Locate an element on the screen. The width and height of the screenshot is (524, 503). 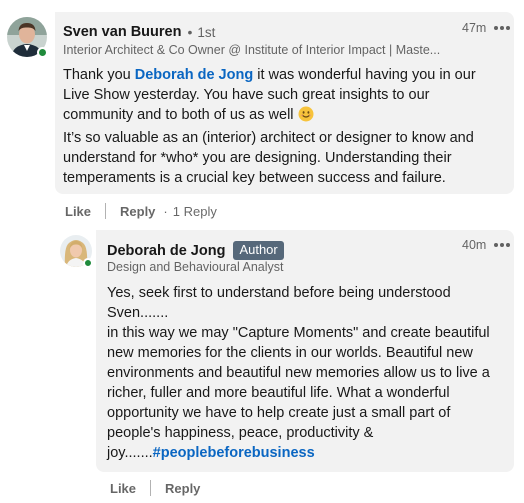
reply-actions: Like Reply is located at coordinates (155, 488).